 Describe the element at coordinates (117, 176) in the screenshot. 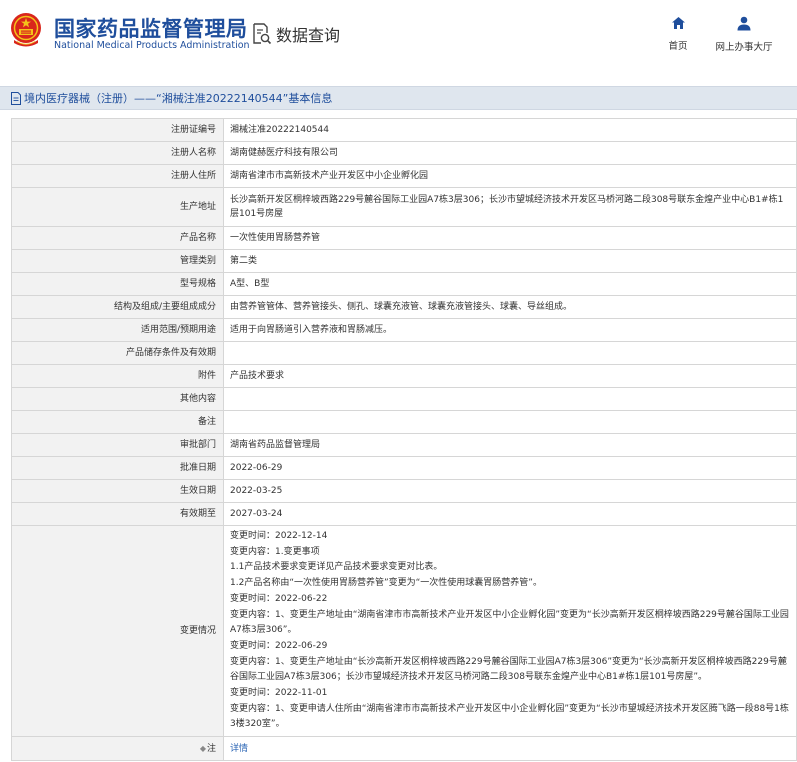

I see `row-key: 注册人住所` at that location.